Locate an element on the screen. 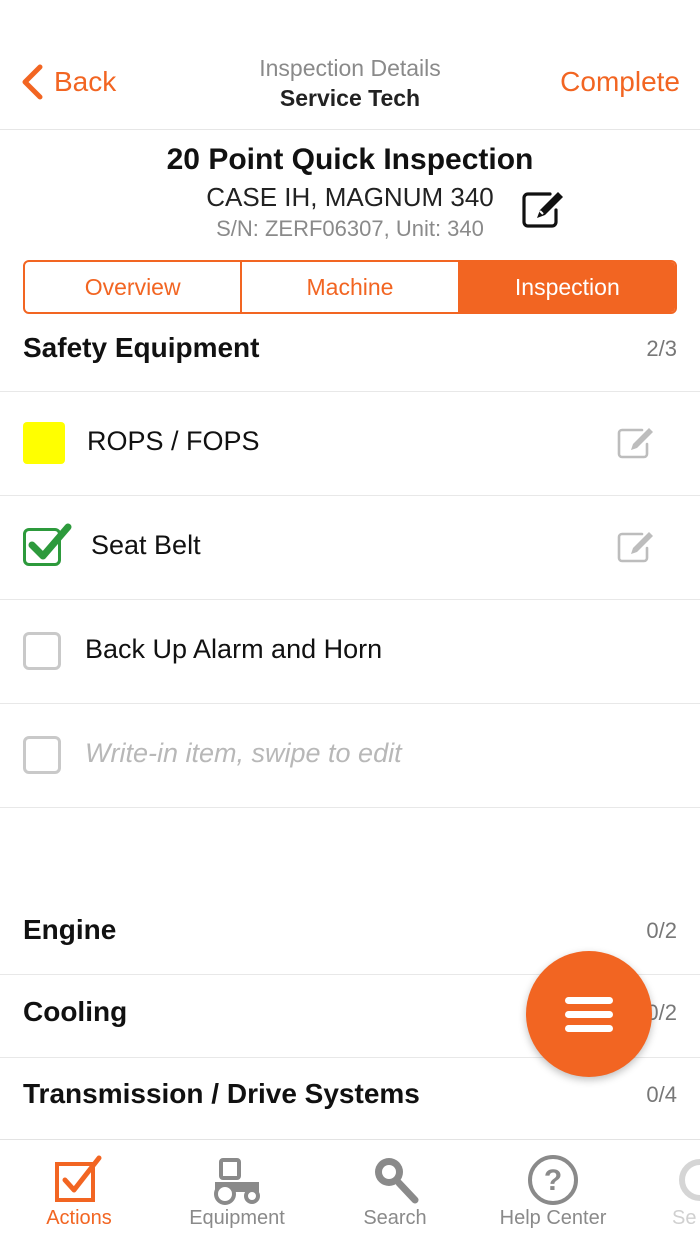 This screenshot has width=700, height=1244. tab-label: Help Center is located at coordinates (553, 1218).